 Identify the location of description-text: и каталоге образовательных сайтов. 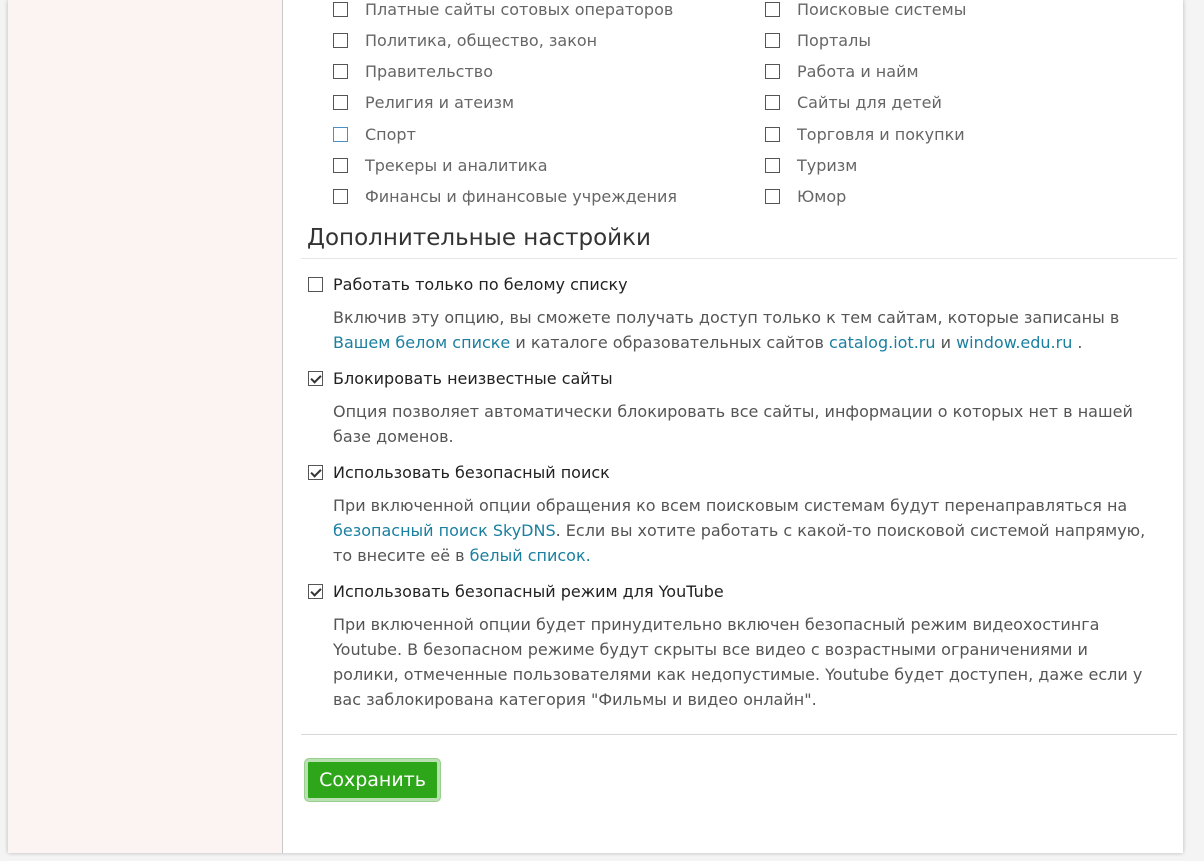
(670, 342).